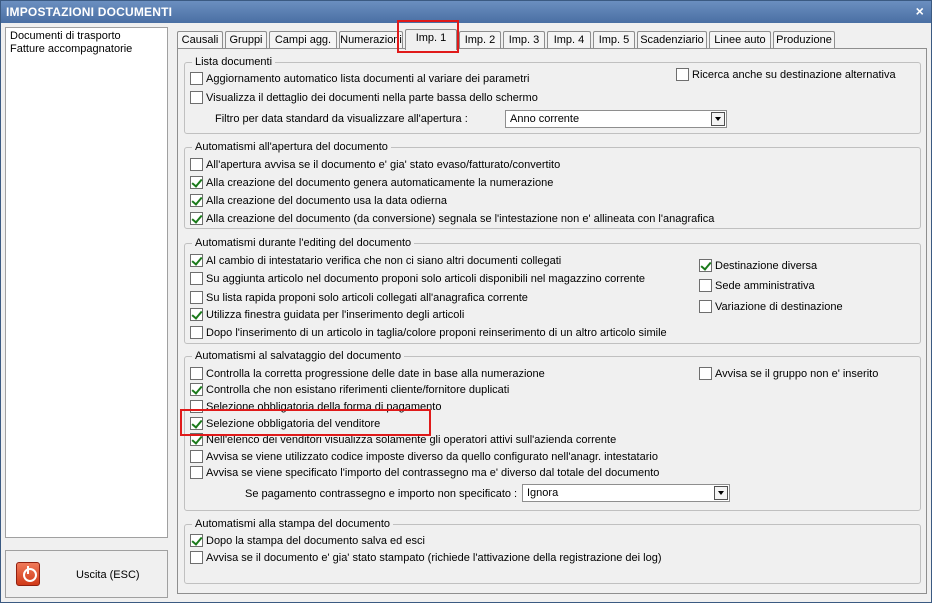 This screenshot has width=932, height=603. Describe the element at coordinates (466, 12) in the screenshot. I see `title-bar: IMPOSTAZIONI DOCUMENTI ×` at that location.